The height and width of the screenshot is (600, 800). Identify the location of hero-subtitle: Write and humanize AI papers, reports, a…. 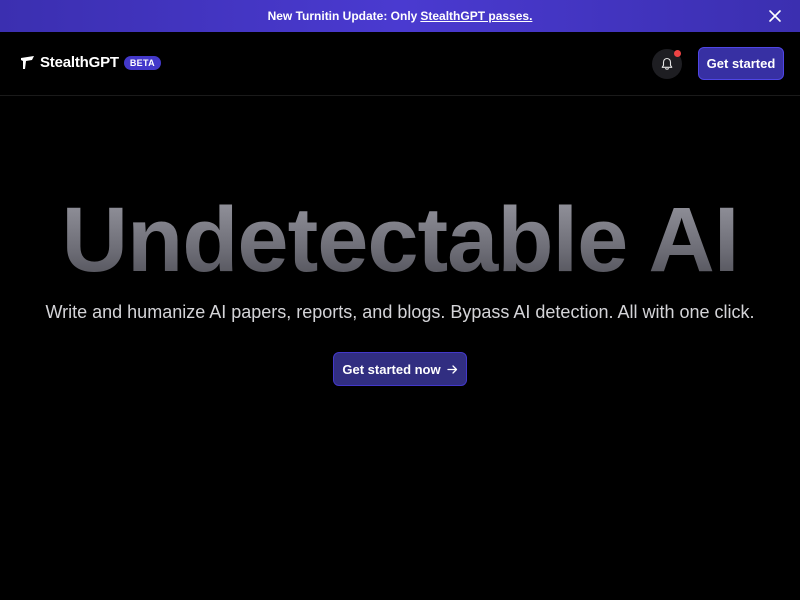
(400, 312).